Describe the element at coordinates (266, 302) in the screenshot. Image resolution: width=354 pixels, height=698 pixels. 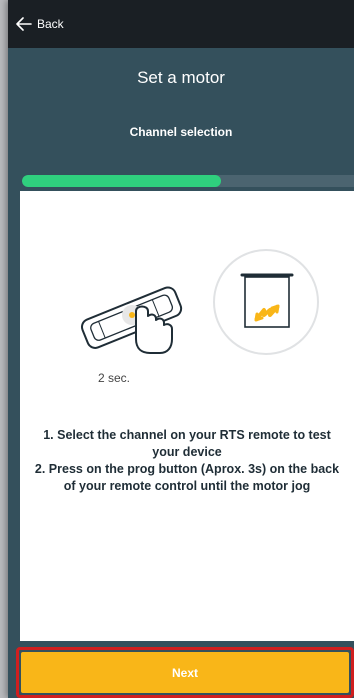
I see `motor-jog-icon` at that location.